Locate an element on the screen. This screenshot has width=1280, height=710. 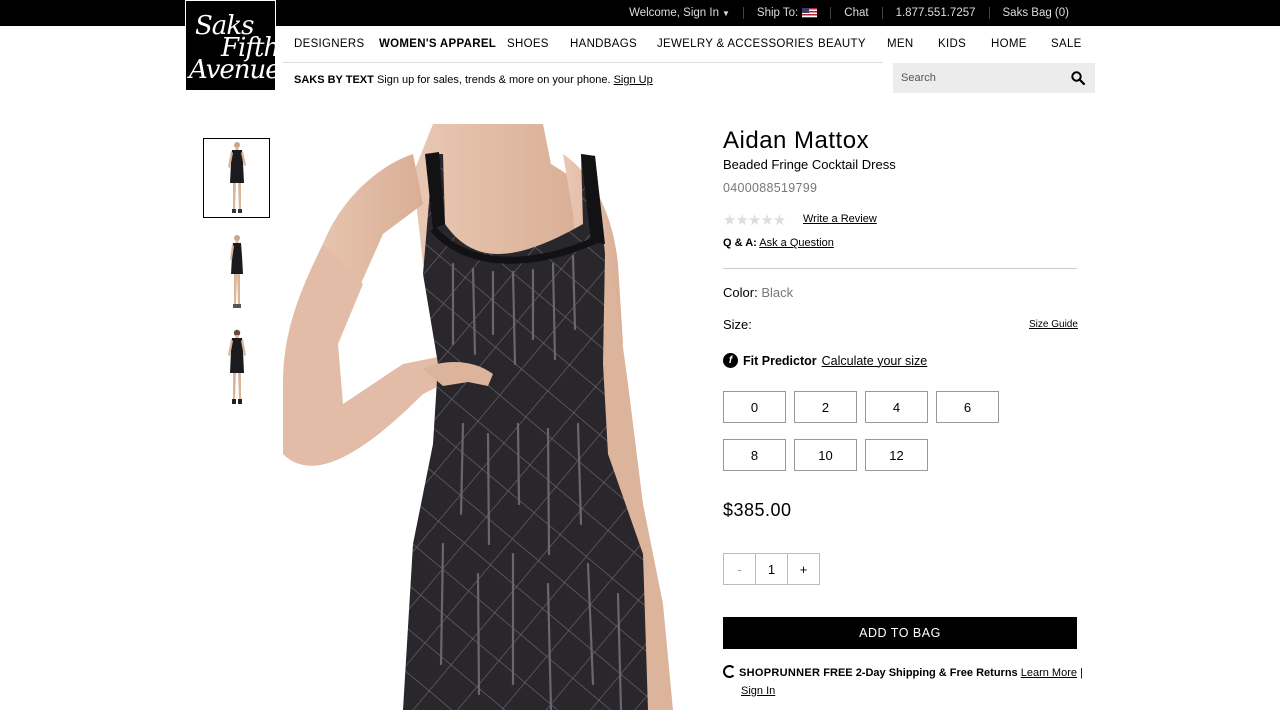
promo-title: SAKS BY TEXT is located at coordinates (334, 80).